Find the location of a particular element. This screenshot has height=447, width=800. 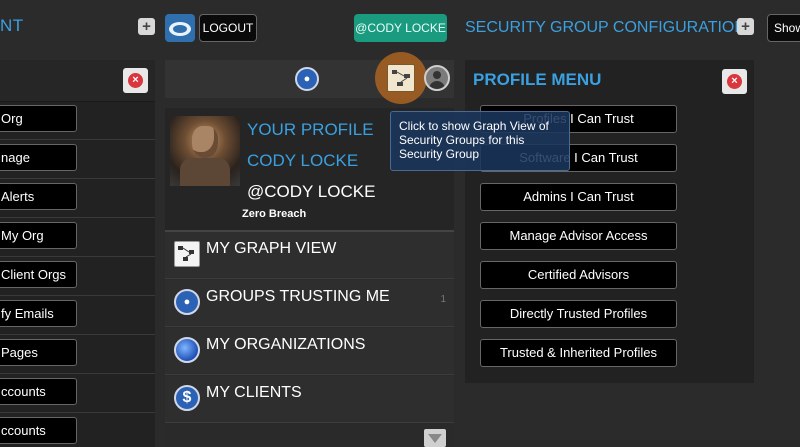

menu-item-label: MY CLIENTS is located at coordinates (254, 392).